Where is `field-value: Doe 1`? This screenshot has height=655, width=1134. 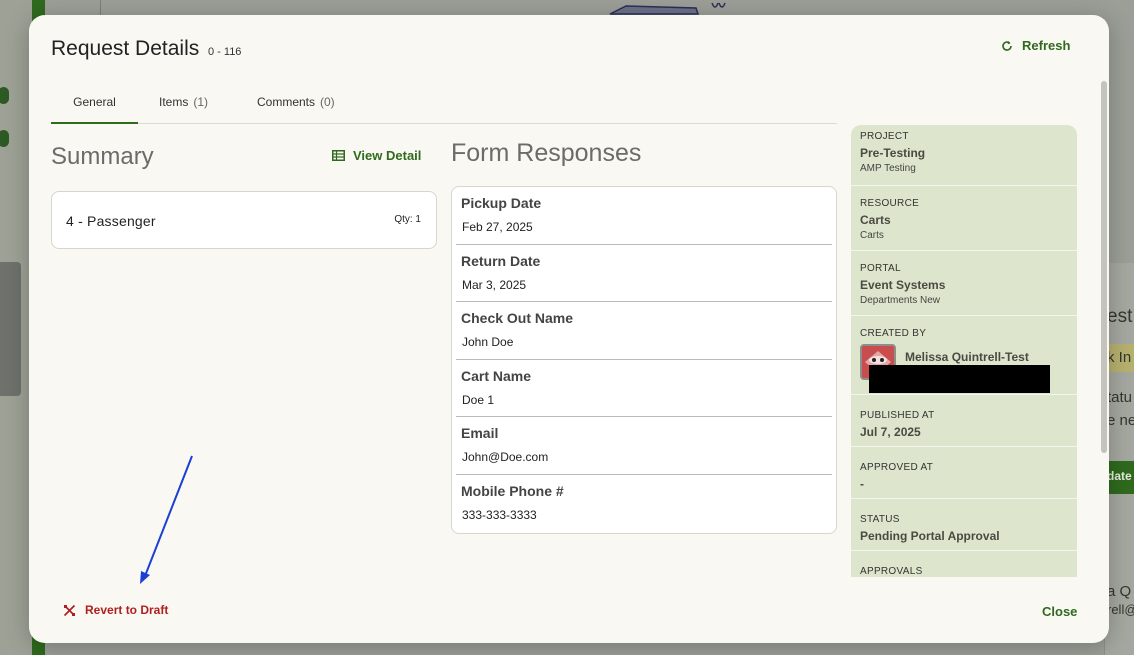 field-value: Doe 1 is located at coordinates (478, 399).